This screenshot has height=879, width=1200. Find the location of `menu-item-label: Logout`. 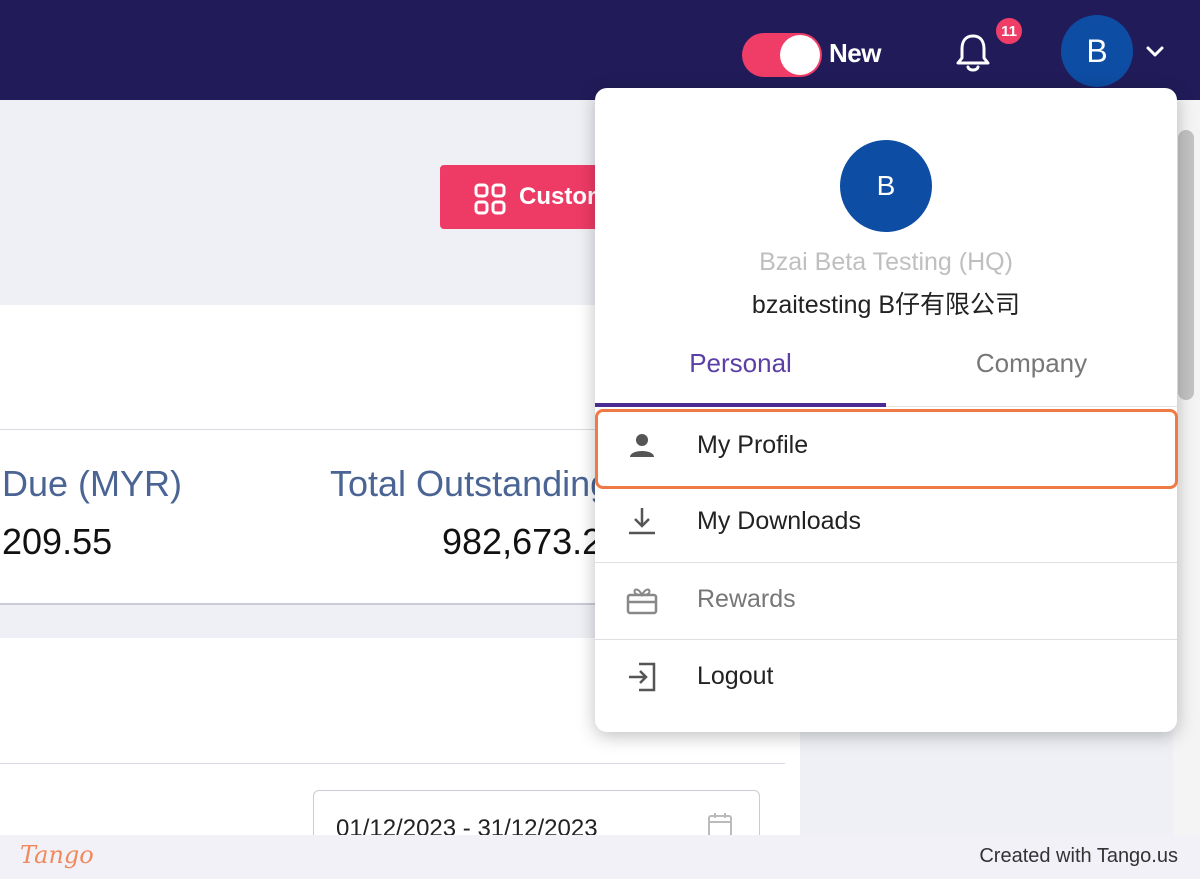

menu-item-label: Logout is located at coordinates (735, 676).